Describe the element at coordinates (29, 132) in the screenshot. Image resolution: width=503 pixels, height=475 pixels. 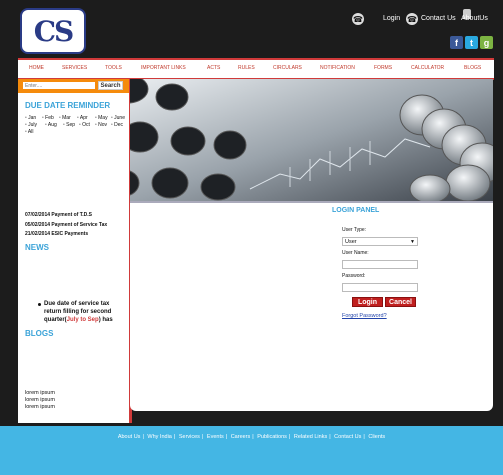
I see `month-all: All` at that location.